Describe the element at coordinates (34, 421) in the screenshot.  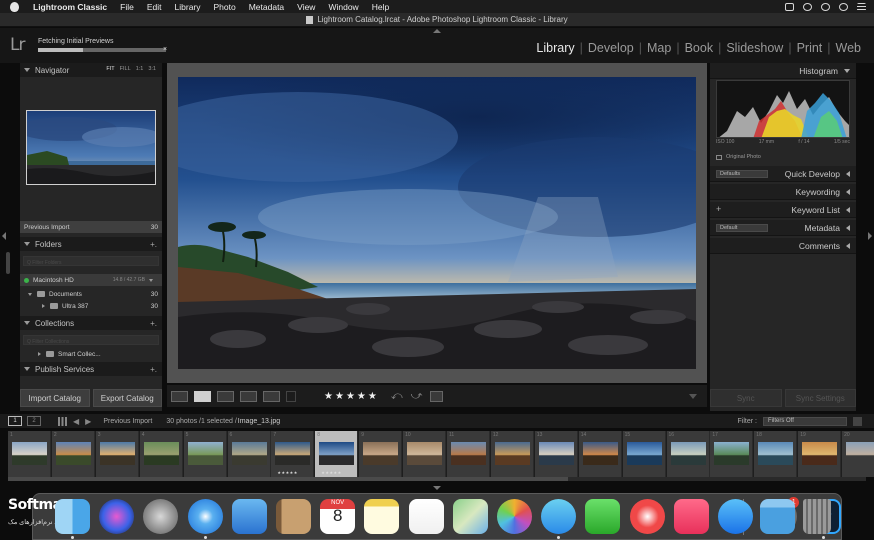
I see `secondary-window-button: 2` at that location.